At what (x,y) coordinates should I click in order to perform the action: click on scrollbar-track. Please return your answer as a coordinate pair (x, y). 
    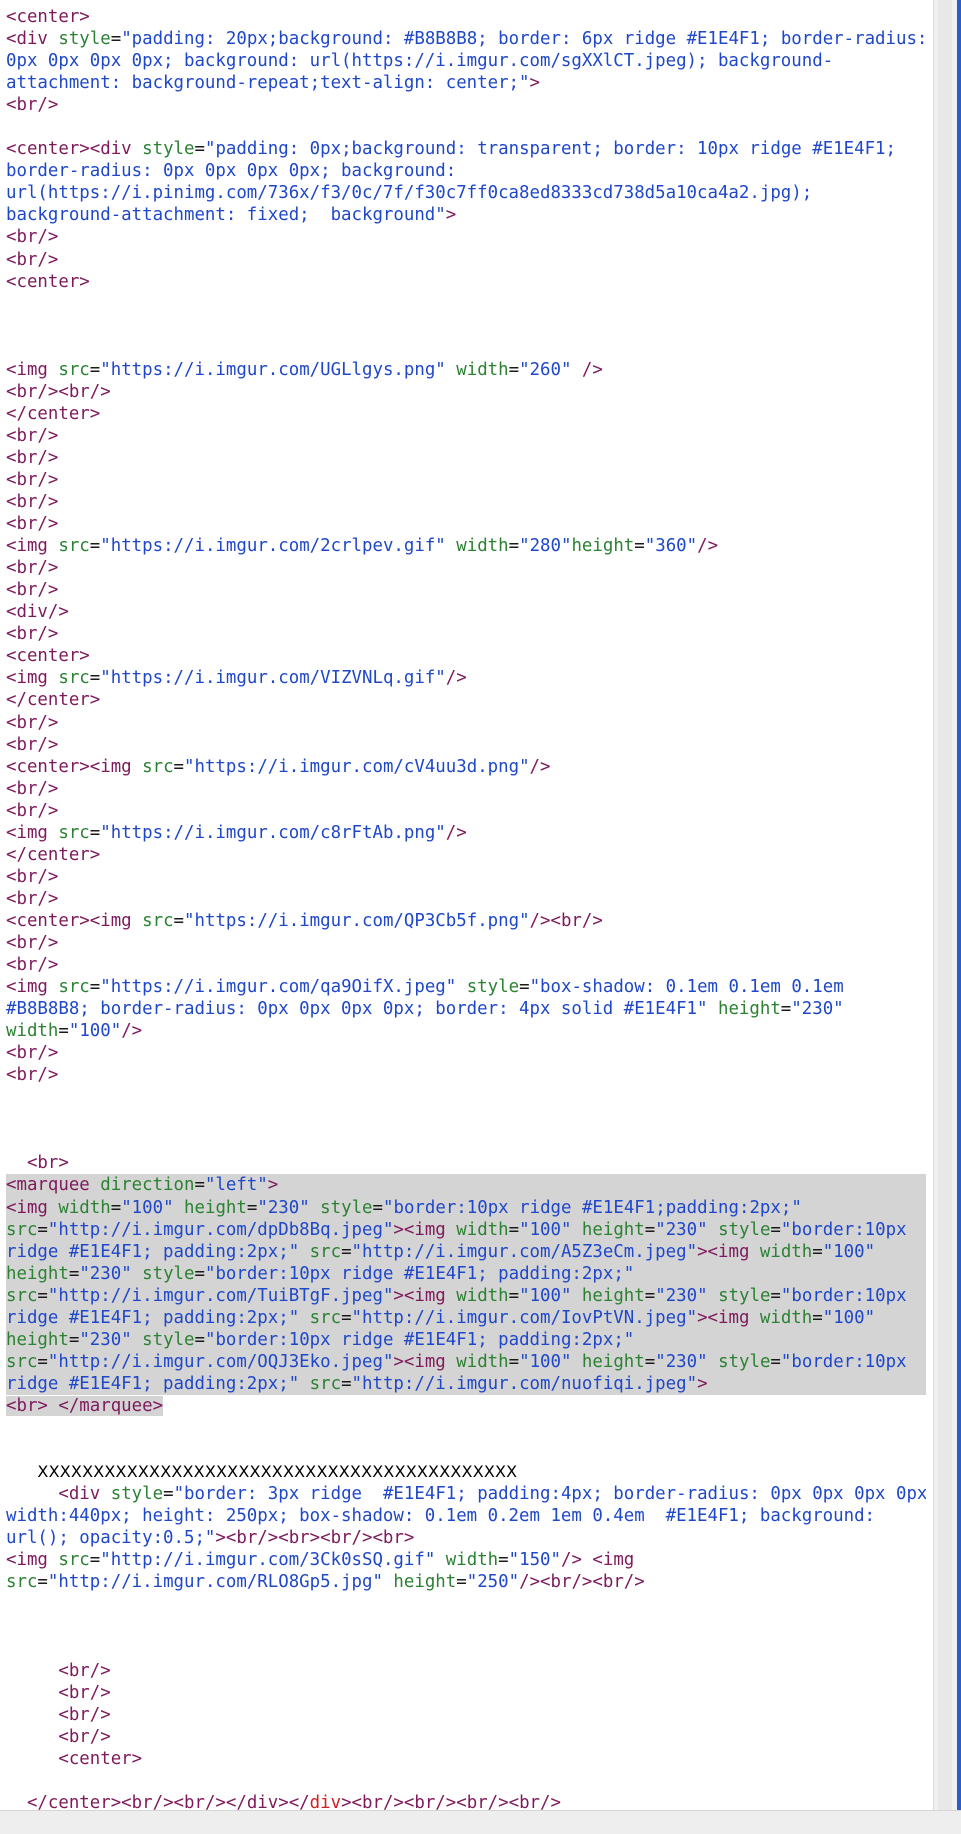
    Looking at the image, I should click on (945, 905).